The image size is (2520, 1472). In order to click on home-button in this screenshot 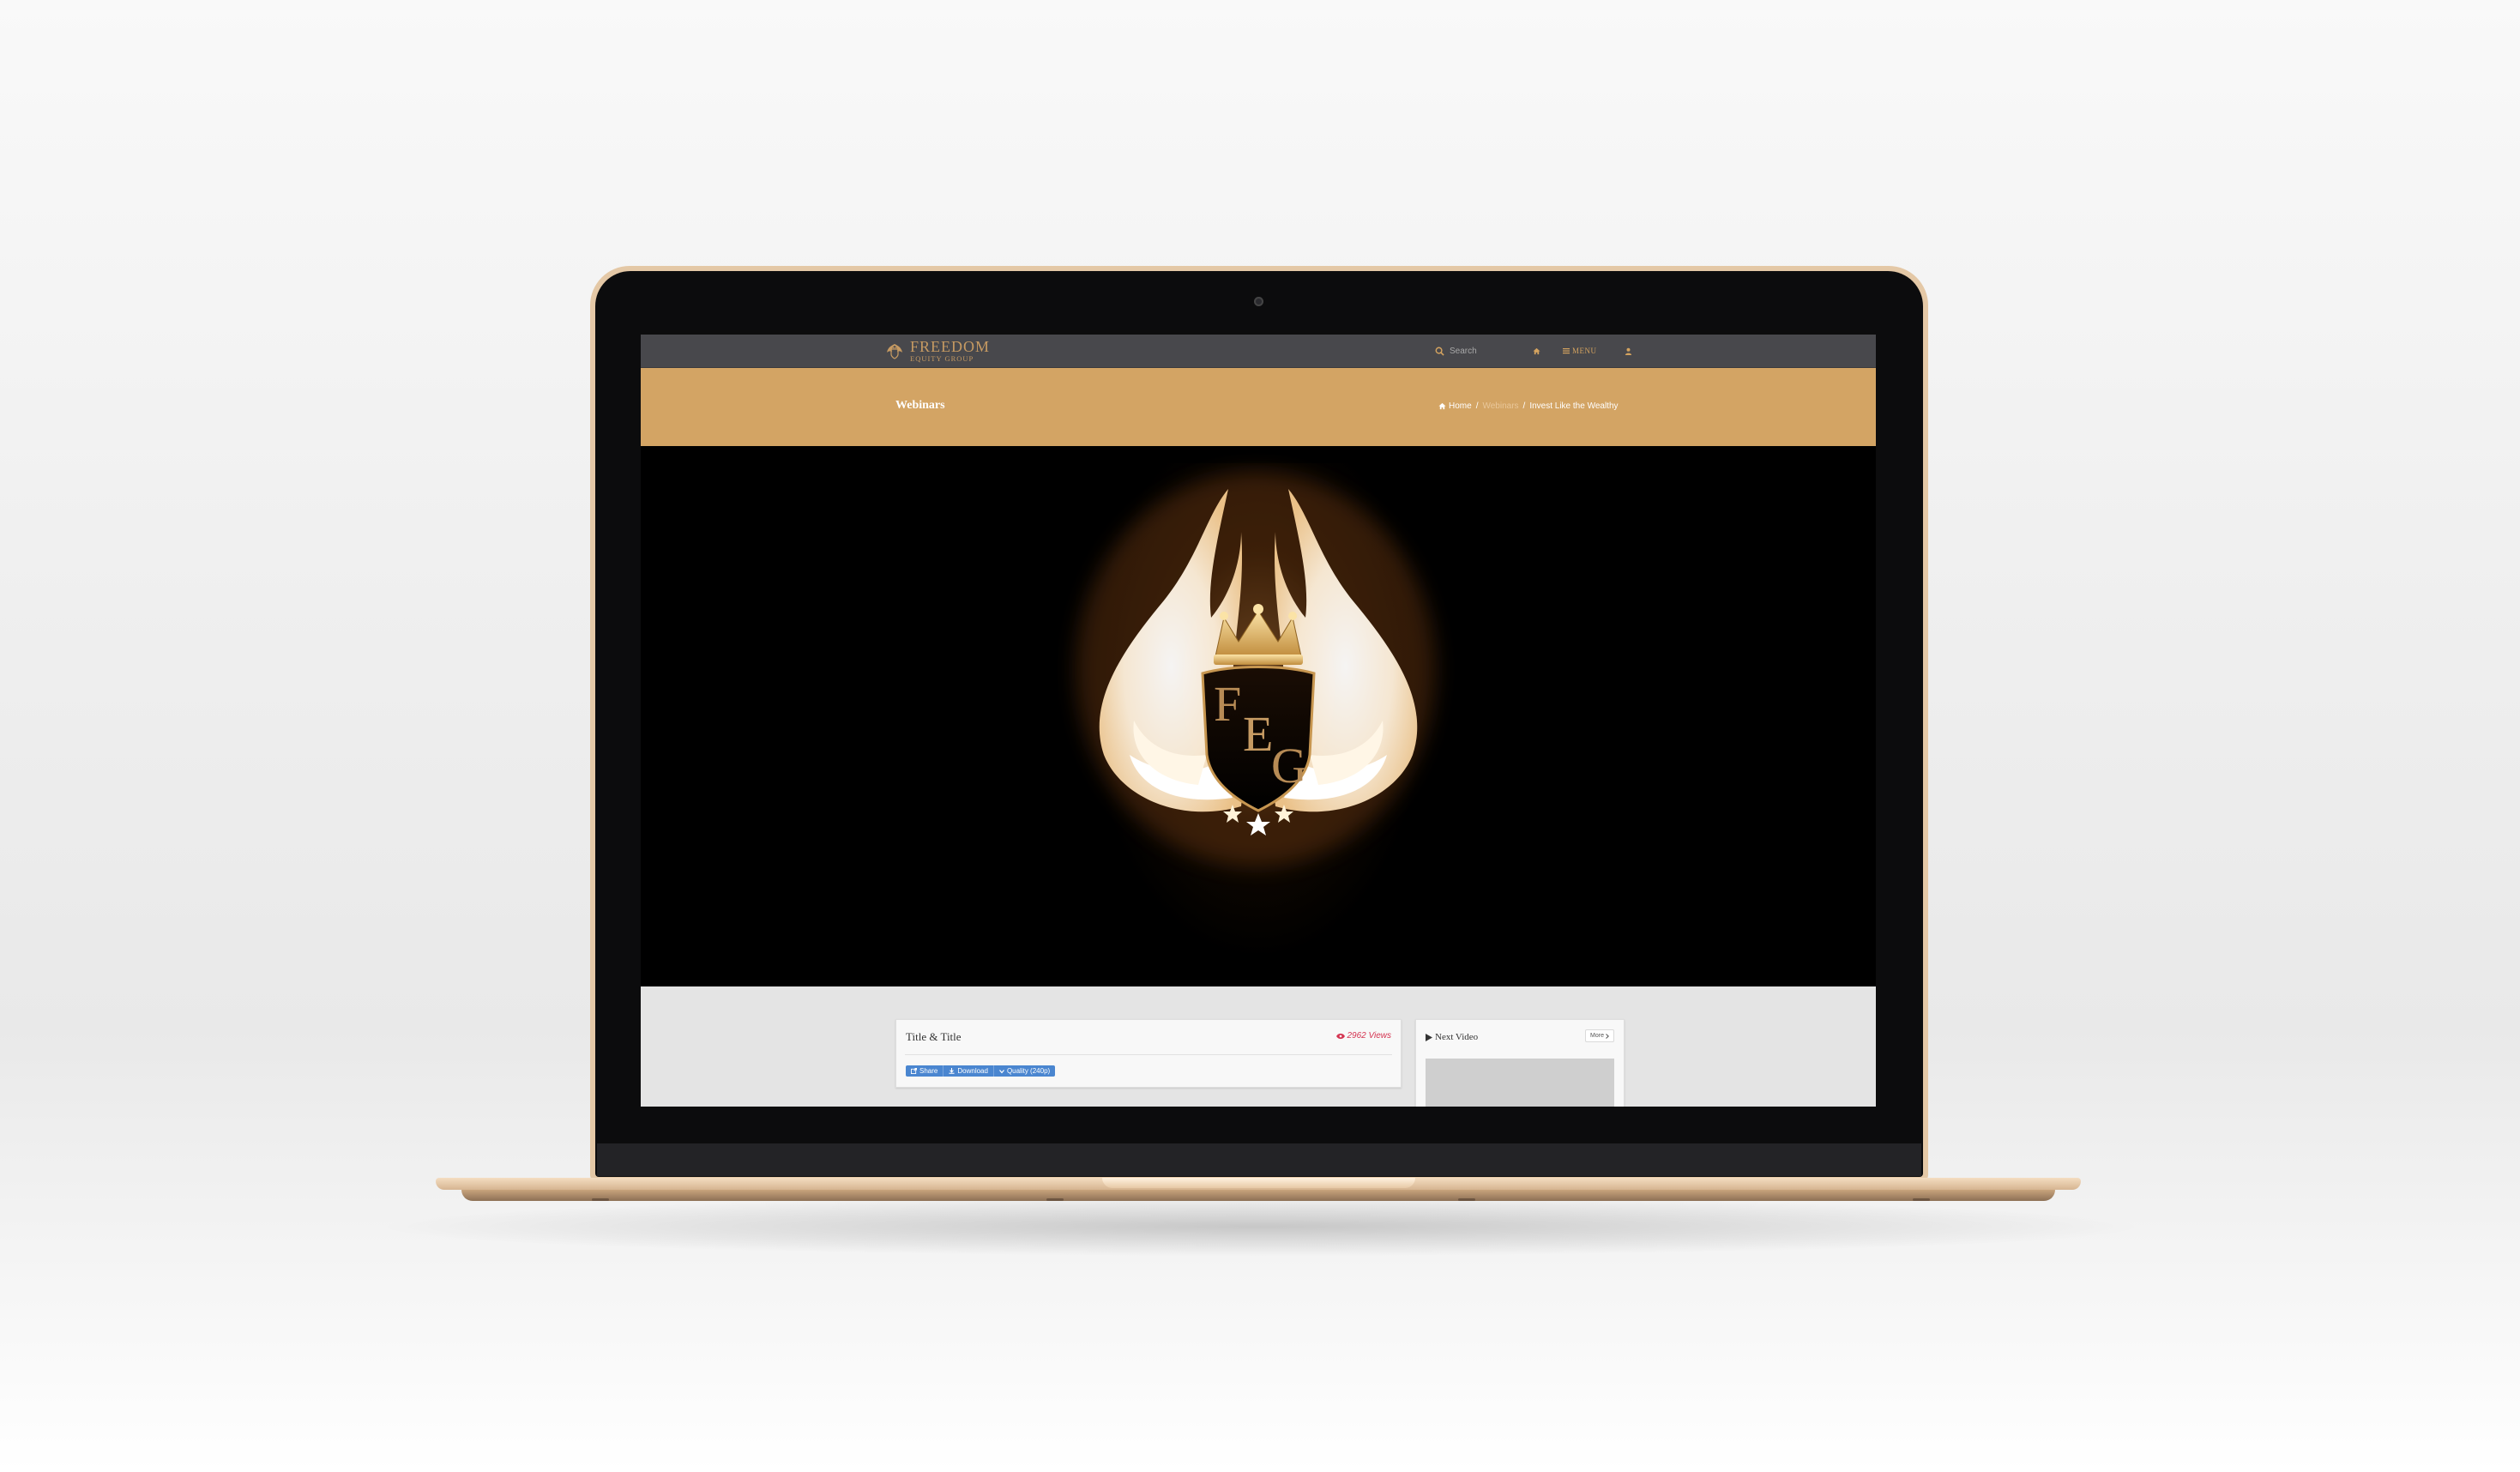, I will do `click(1536, 351)`.